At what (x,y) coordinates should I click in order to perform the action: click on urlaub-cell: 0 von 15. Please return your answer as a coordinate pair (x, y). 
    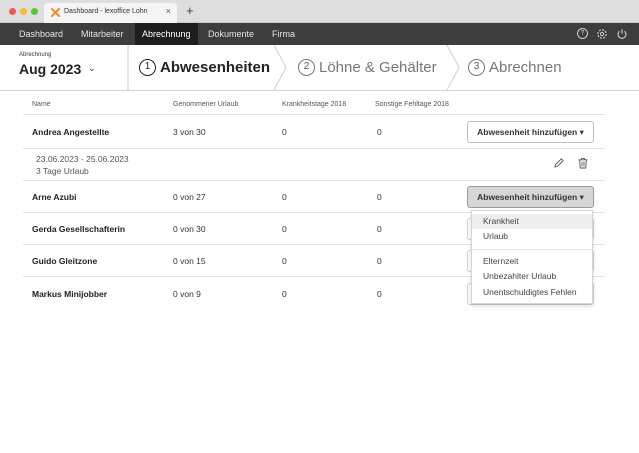
    Looking at the image, I should click on (189, 261).